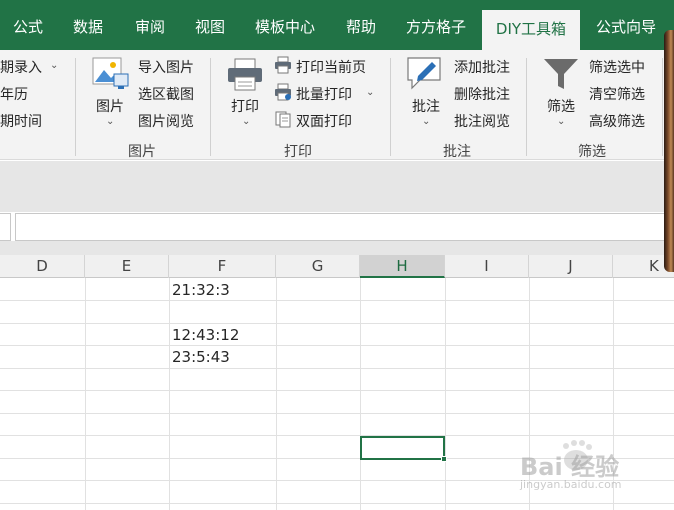 The image size is (674, 510). I want to click on print-button: 打印, so click(245, 106).